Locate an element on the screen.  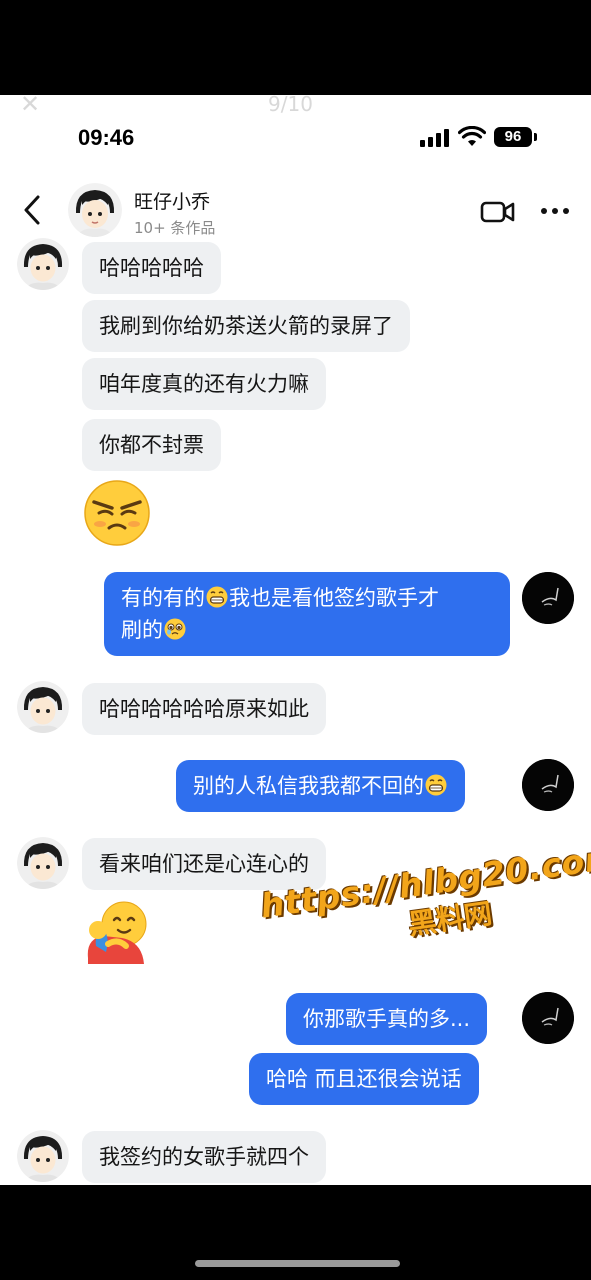
smirk-emoji-sticker is located at coordinates (117, 513).